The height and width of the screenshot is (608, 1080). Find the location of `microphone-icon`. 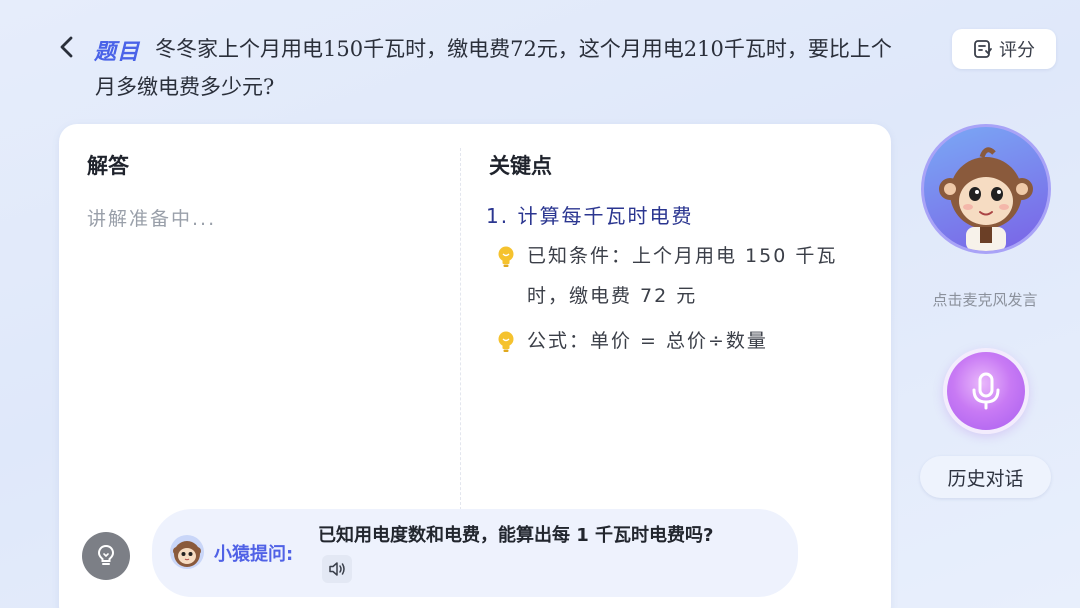

microphone-icon is located at coordinates (986, 391).